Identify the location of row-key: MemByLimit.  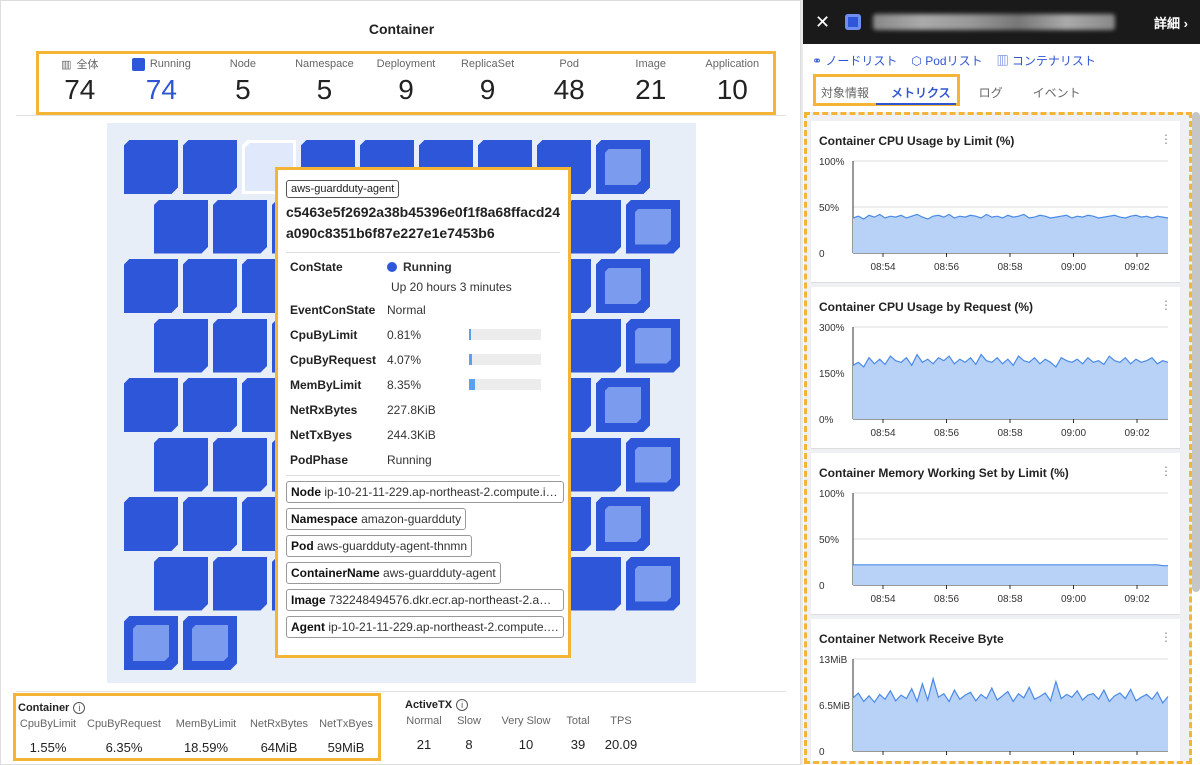
(326, 384).